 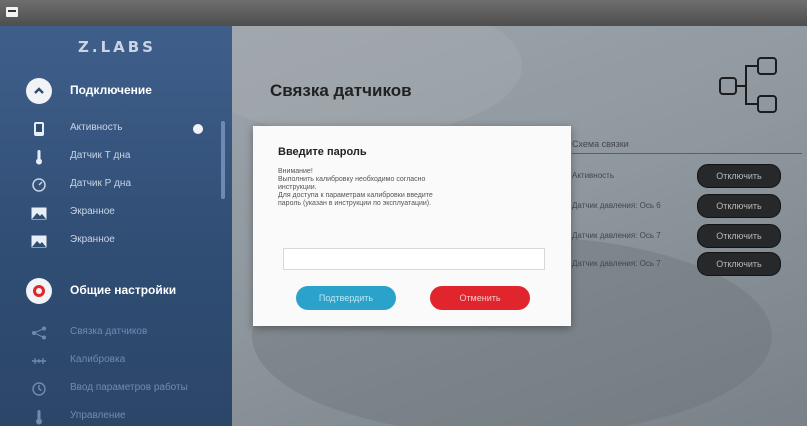 I want to click on sidebar-item-activity: Активность, so click(x=116, y=129).